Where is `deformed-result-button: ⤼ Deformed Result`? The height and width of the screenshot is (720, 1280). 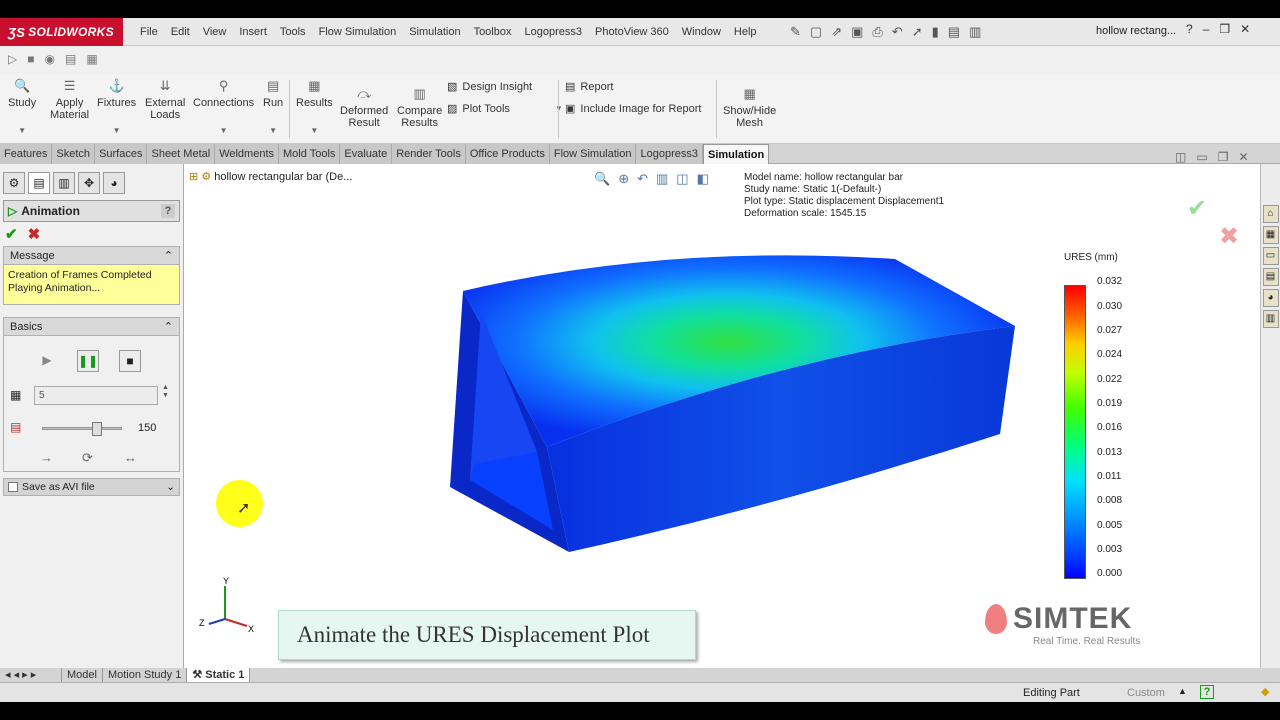 deformed-result-button: ⤼ Deformed Result is located at coordinates (364, 108).